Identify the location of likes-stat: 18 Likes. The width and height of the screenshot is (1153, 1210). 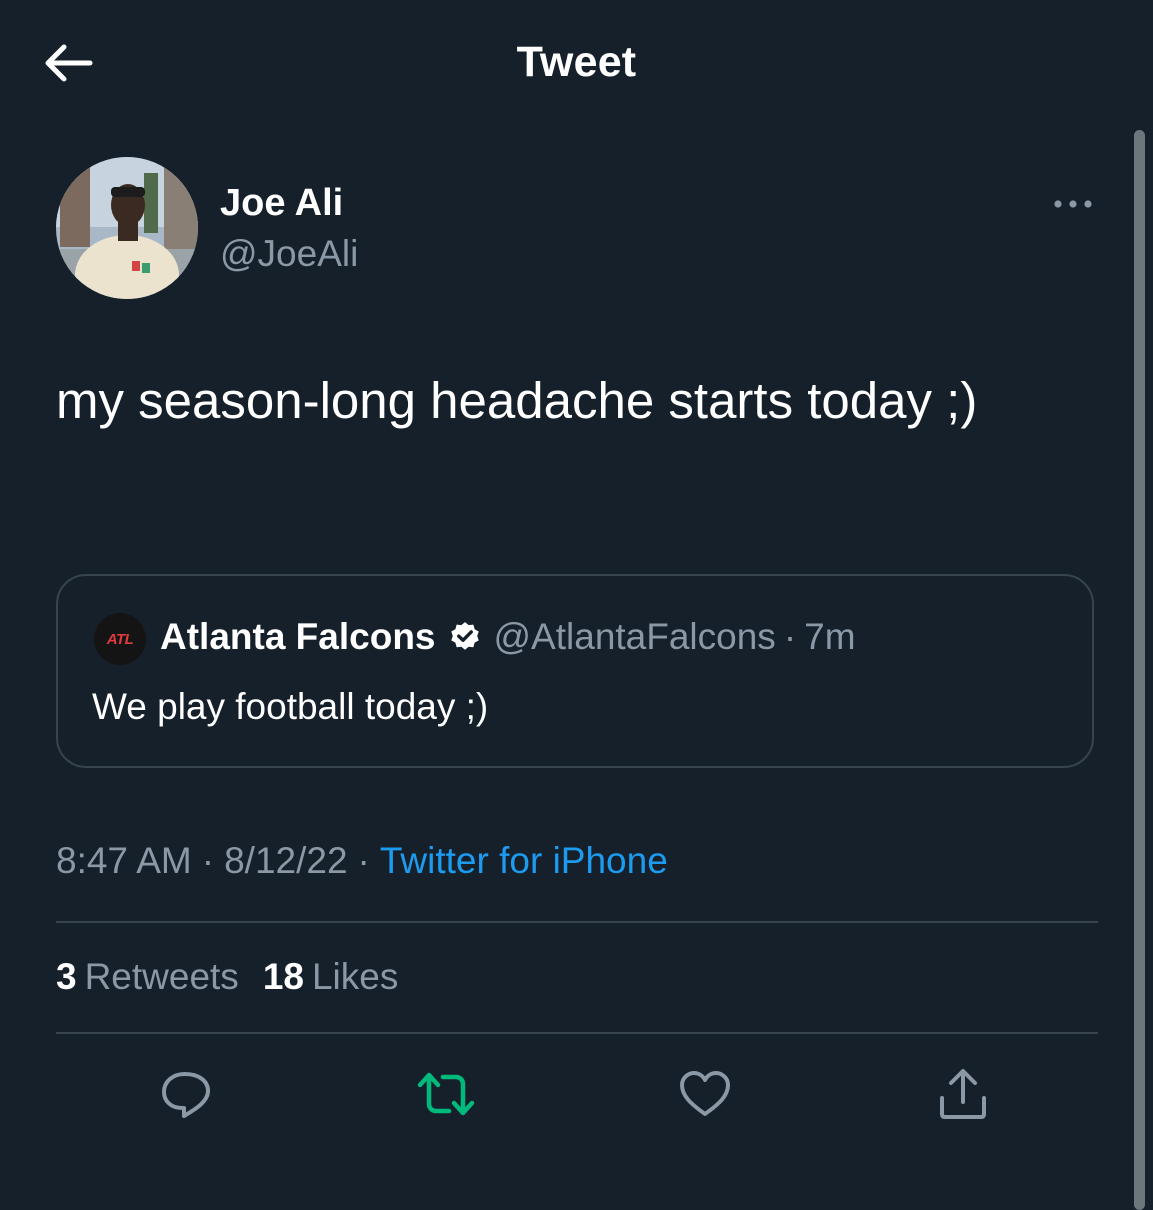
(331, 977).